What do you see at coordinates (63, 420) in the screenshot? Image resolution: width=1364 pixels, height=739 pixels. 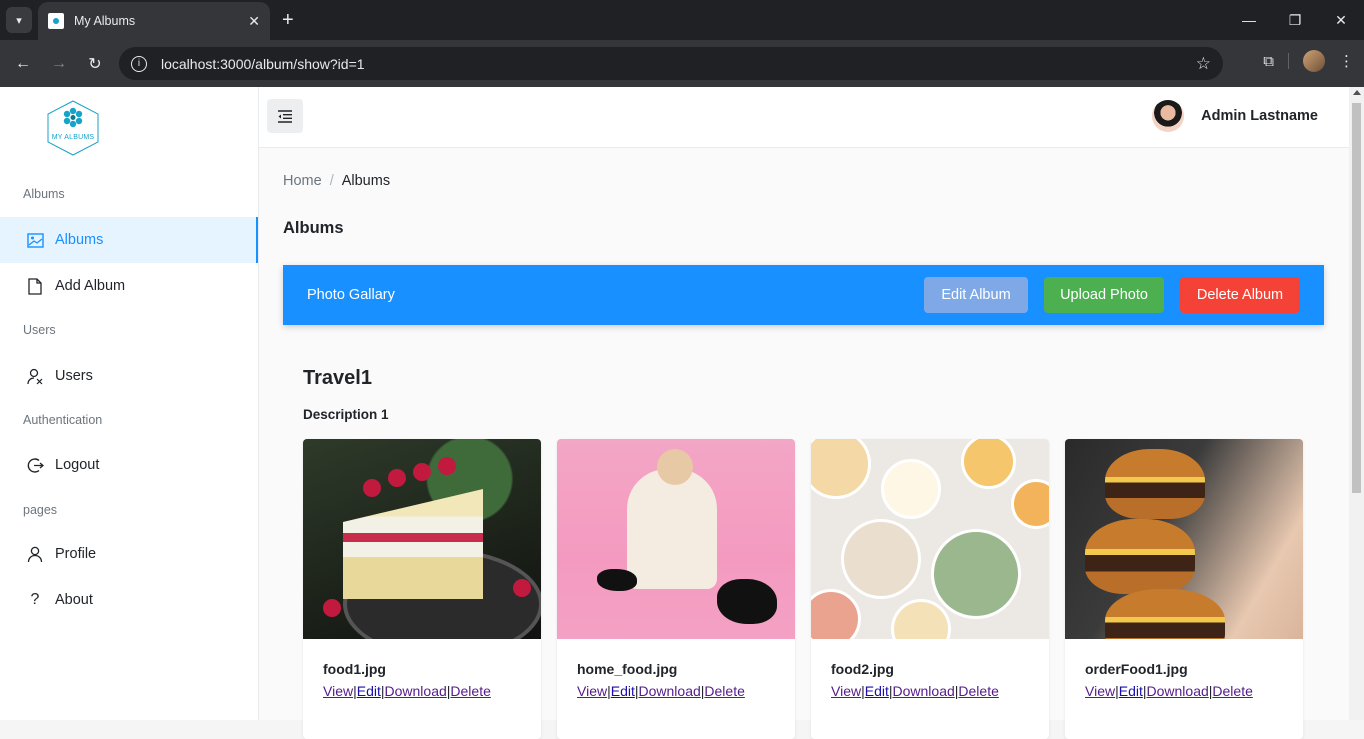 I see `nav-heading-authentication: Authentication` at bounding box center [63, 420].